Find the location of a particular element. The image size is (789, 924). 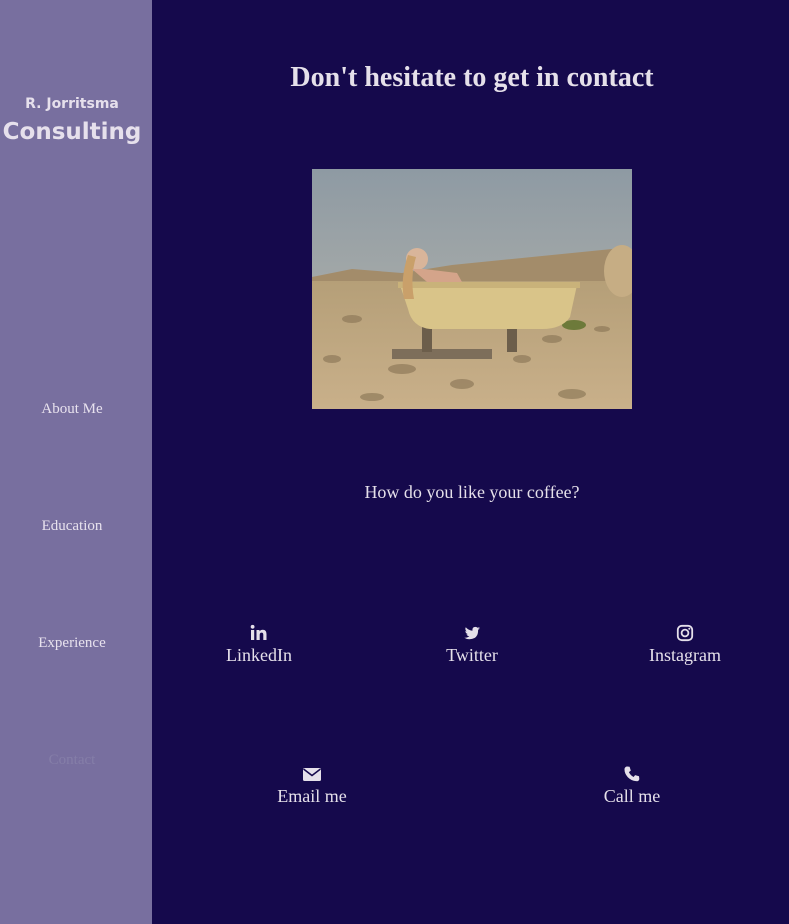

nav-about-me: About Me is located at coordinates (72, 409).